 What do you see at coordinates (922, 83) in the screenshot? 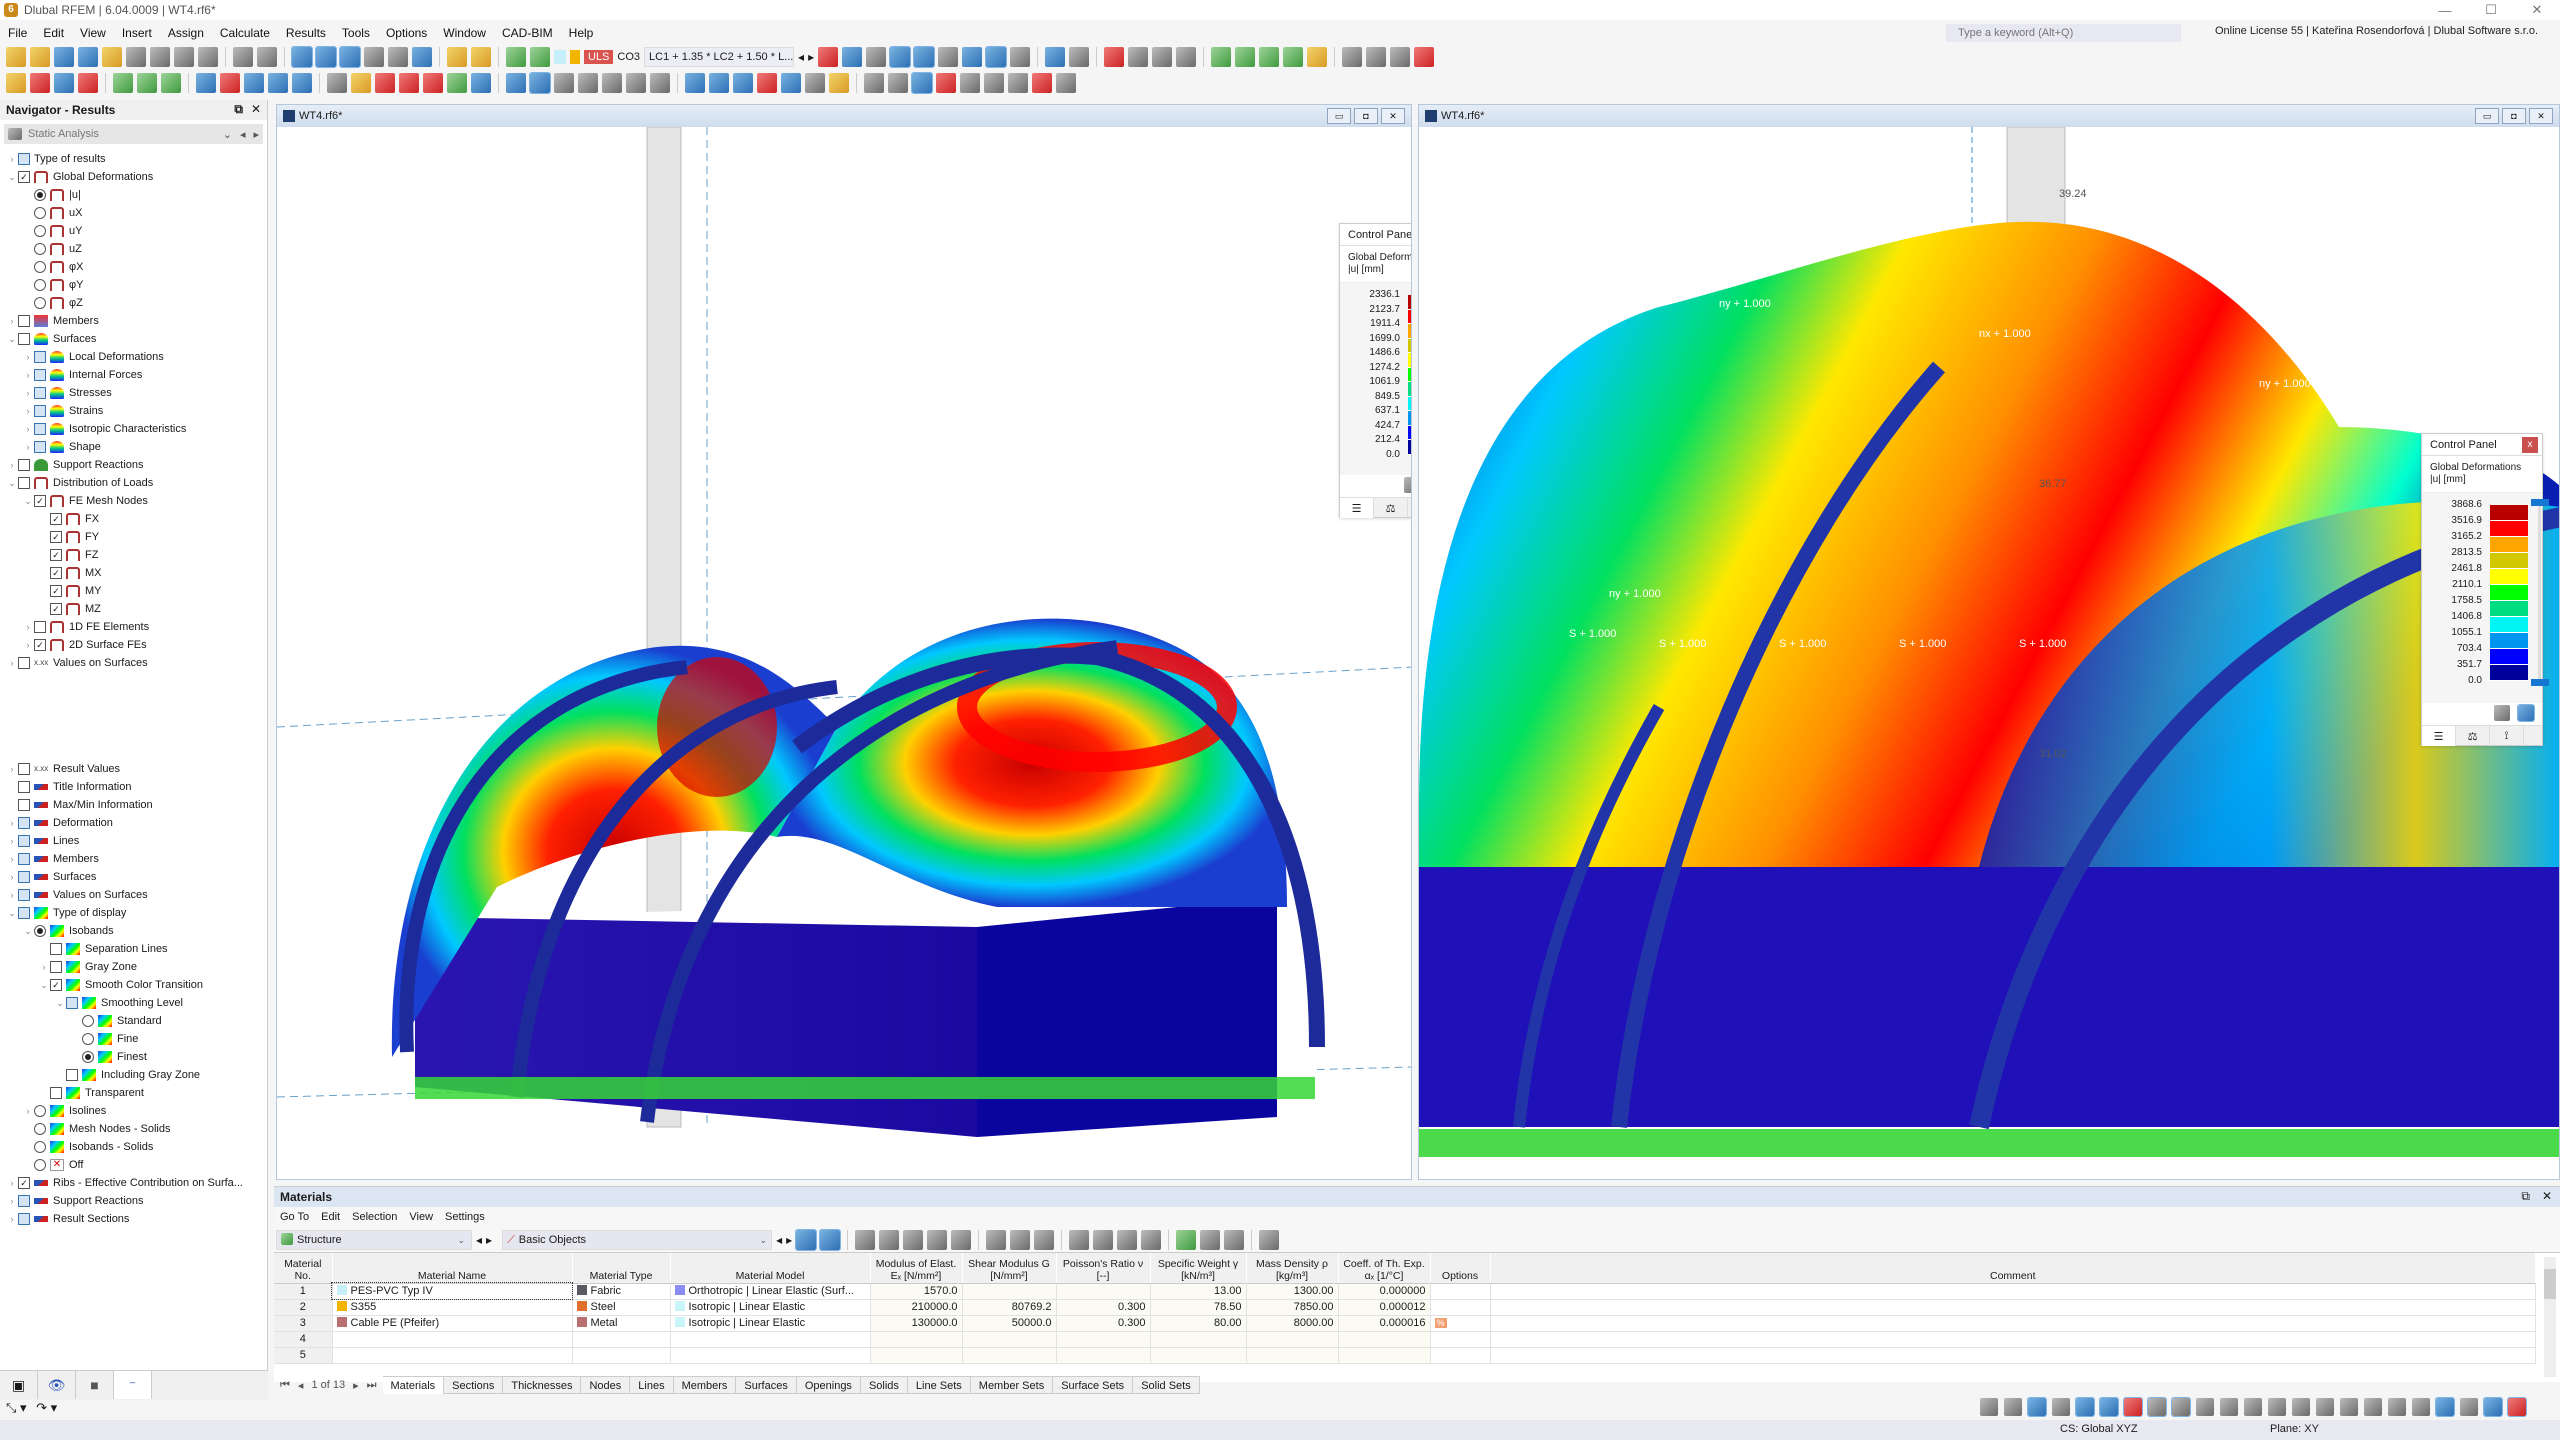
I see `view-filter-icon` at bounding box center [922, 83].